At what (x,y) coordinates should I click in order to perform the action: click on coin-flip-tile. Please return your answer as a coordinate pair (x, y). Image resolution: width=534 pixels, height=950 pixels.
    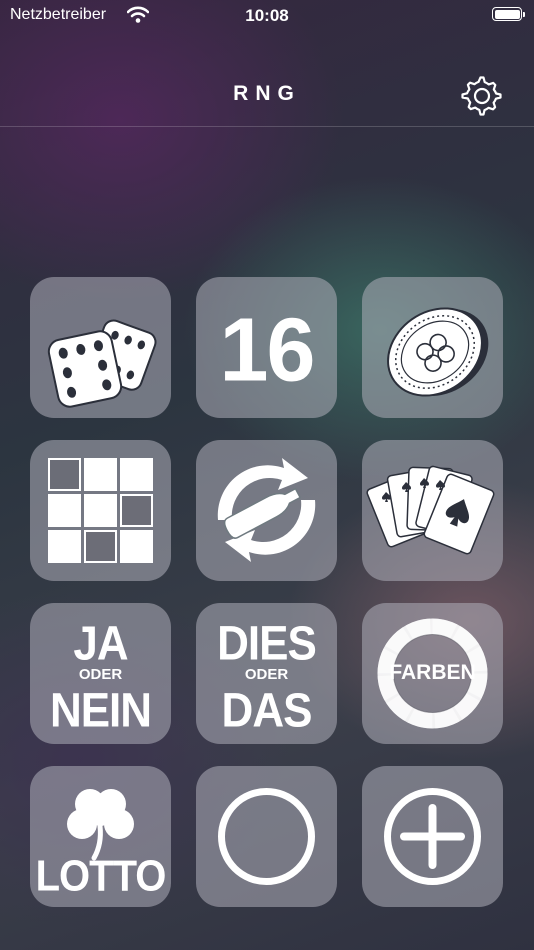
    Looking at the image, I should click on (432, 347).